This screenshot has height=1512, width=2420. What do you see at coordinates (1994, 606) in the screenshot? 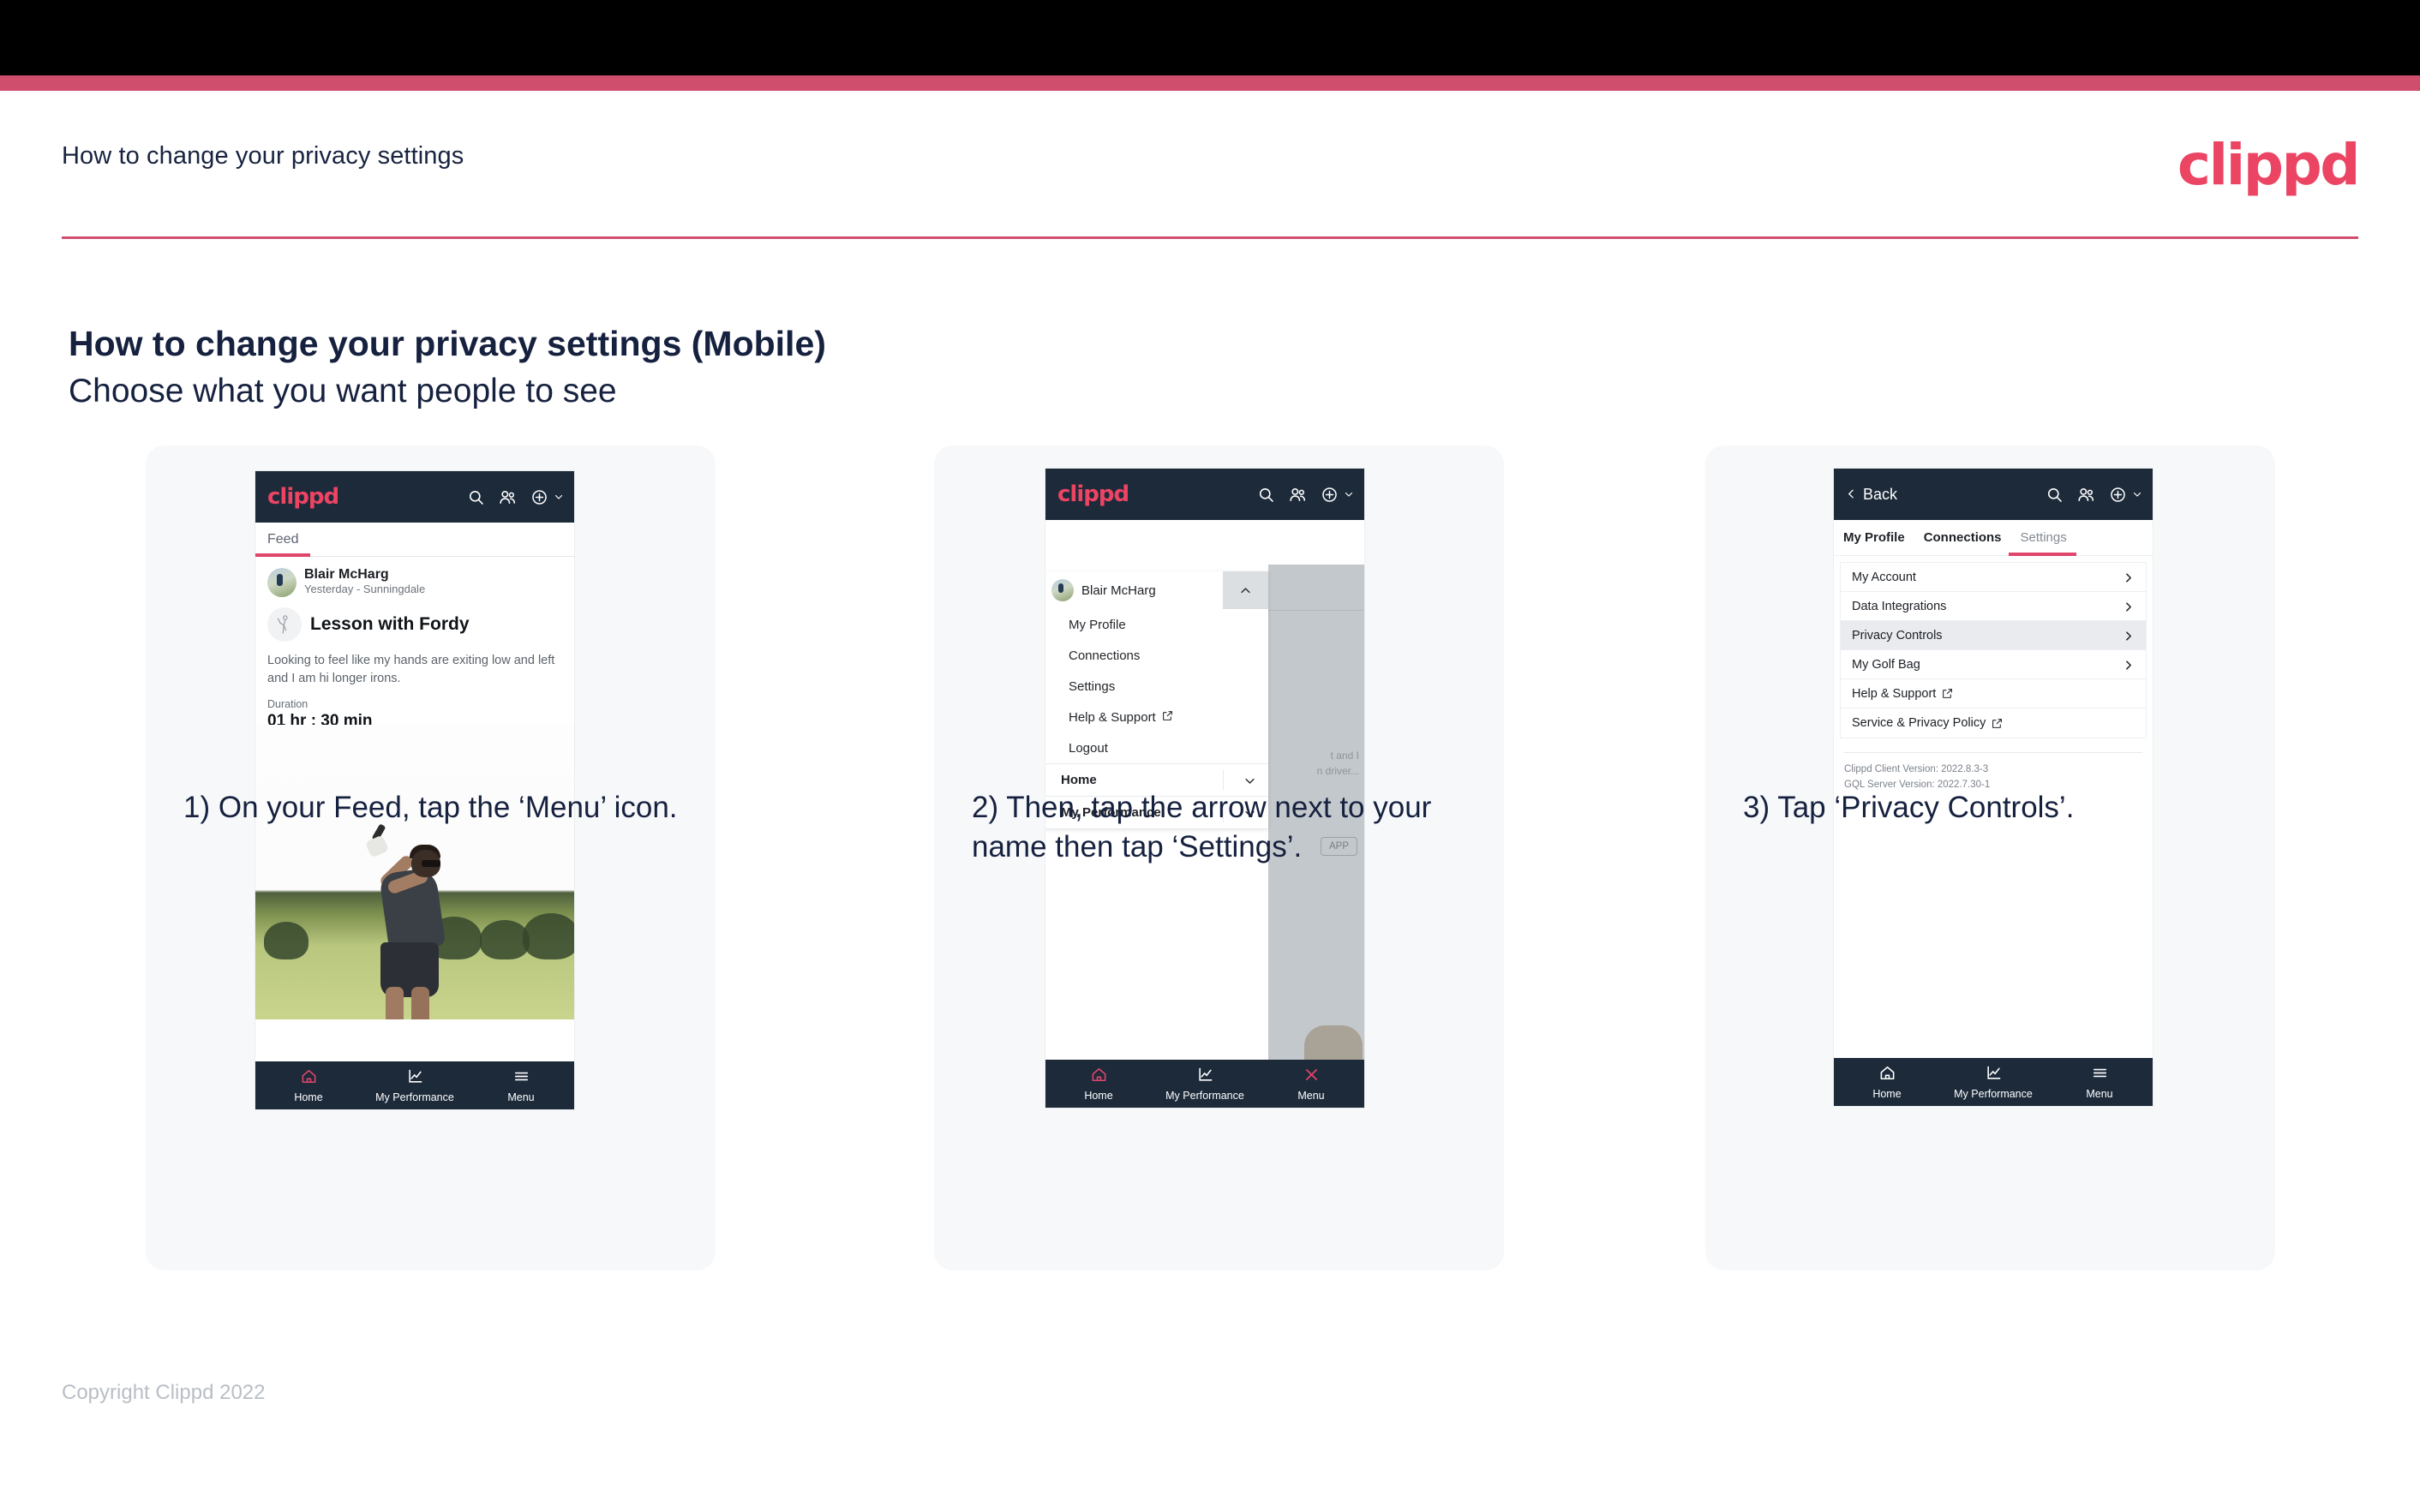
I see `setting-row-data-integrations: Data Integrations` at bounding box center [1994, 606].